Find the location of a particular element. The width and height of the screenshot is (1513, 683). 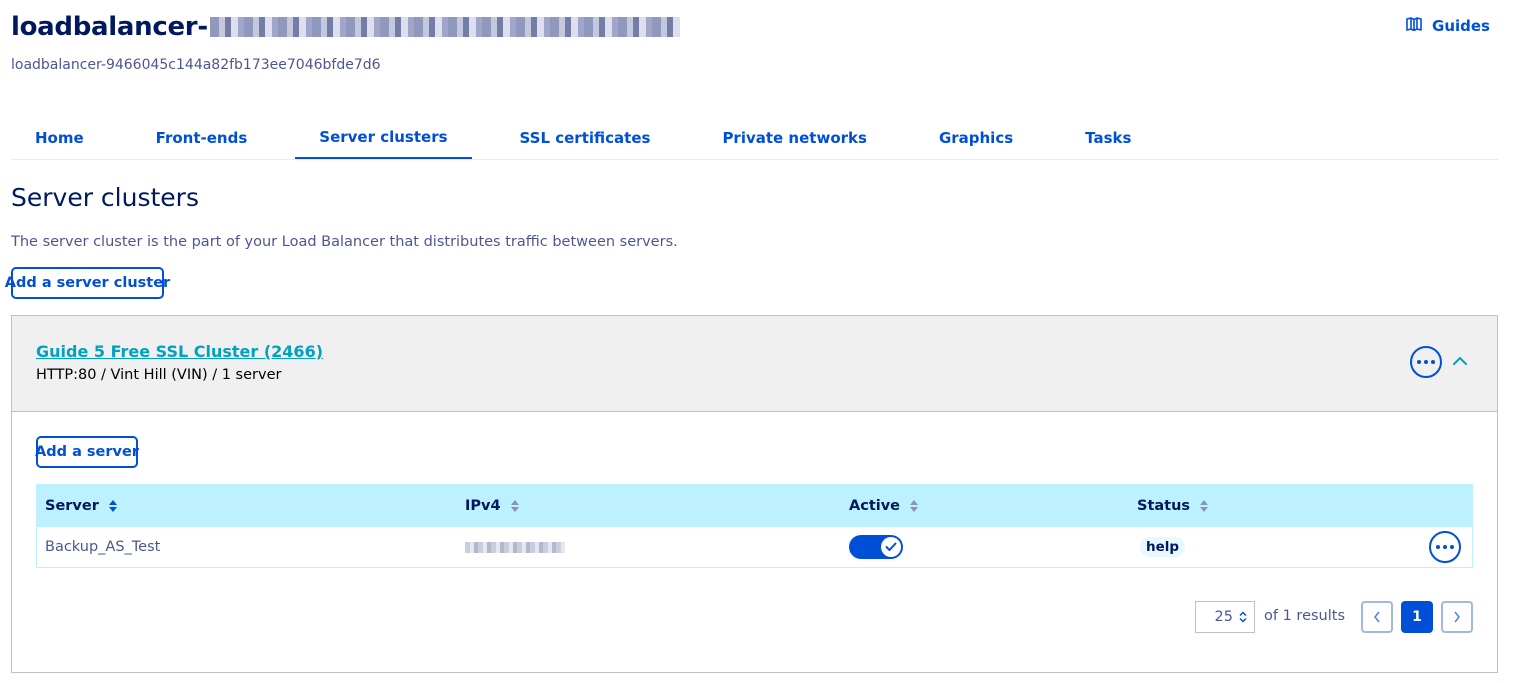

server-name-cell: Backup_AS_Test is located at coordinates (103, 547).